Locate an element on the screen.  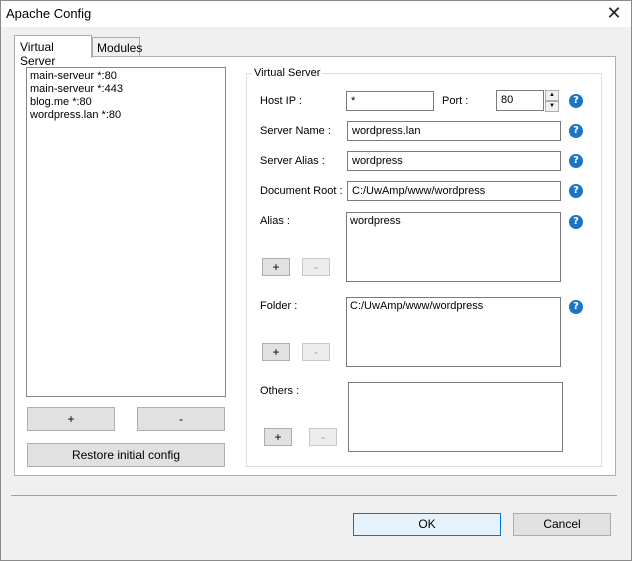
server-name-label: Server Name : is located at coordinates (295, 131).